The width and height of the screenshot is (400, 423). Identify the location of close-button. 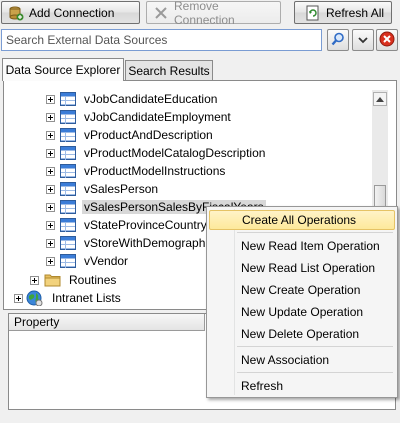
(387, 40).